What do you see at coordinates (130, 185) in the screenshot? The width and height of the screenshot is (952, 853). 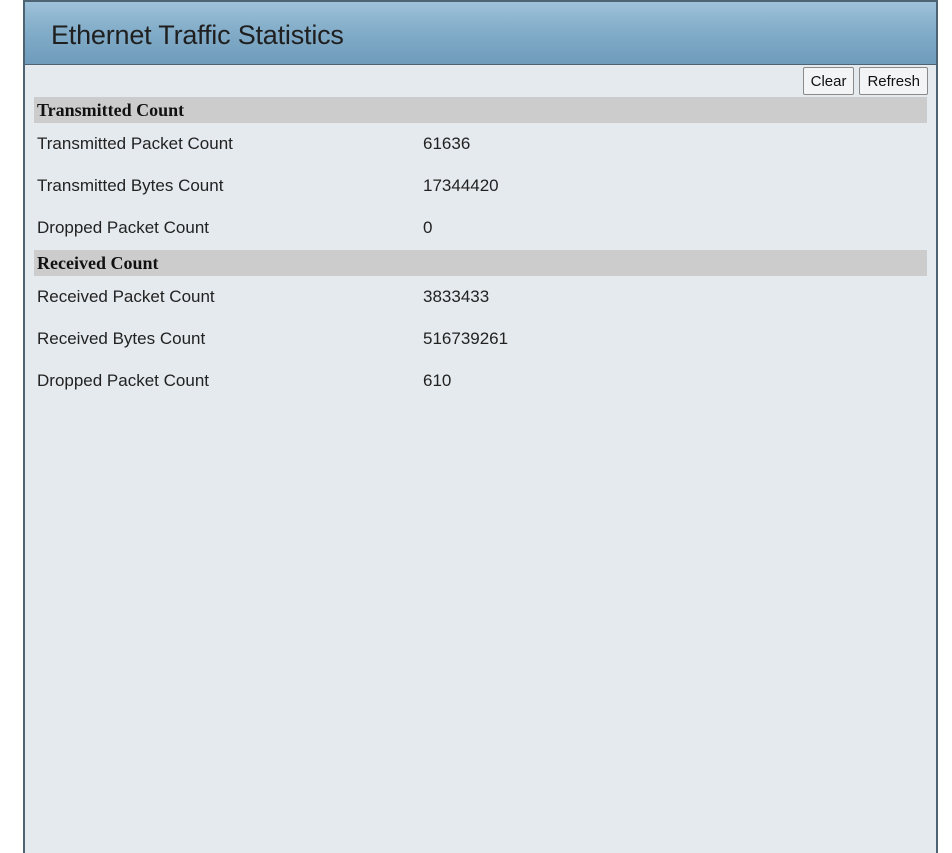 I see `stat-label: Transmitted Bytes Count` at bounding box center [130, 185].